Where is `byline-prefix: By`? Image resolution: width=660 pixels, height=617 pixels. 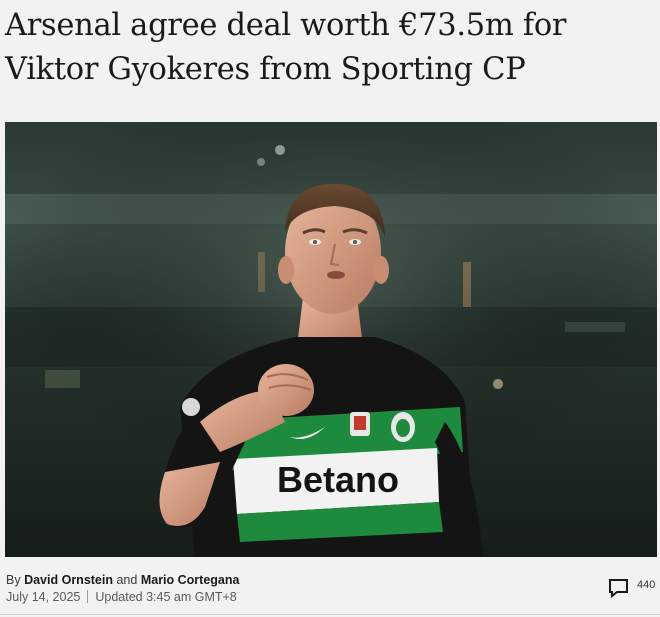
byline-prefix: By is located at coordinates (13, 580).